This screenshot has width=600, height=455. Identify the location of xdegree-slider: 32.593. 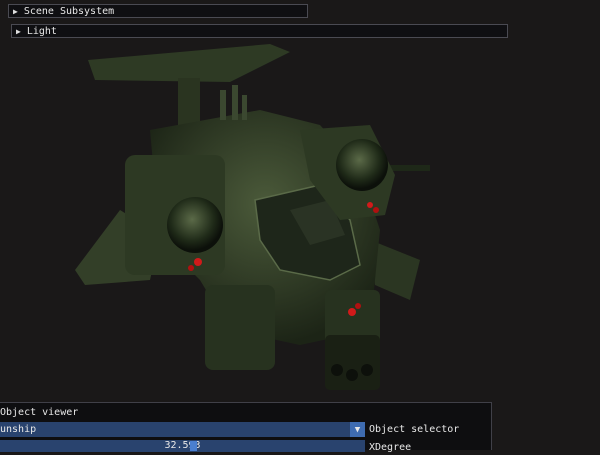
(182, 446).